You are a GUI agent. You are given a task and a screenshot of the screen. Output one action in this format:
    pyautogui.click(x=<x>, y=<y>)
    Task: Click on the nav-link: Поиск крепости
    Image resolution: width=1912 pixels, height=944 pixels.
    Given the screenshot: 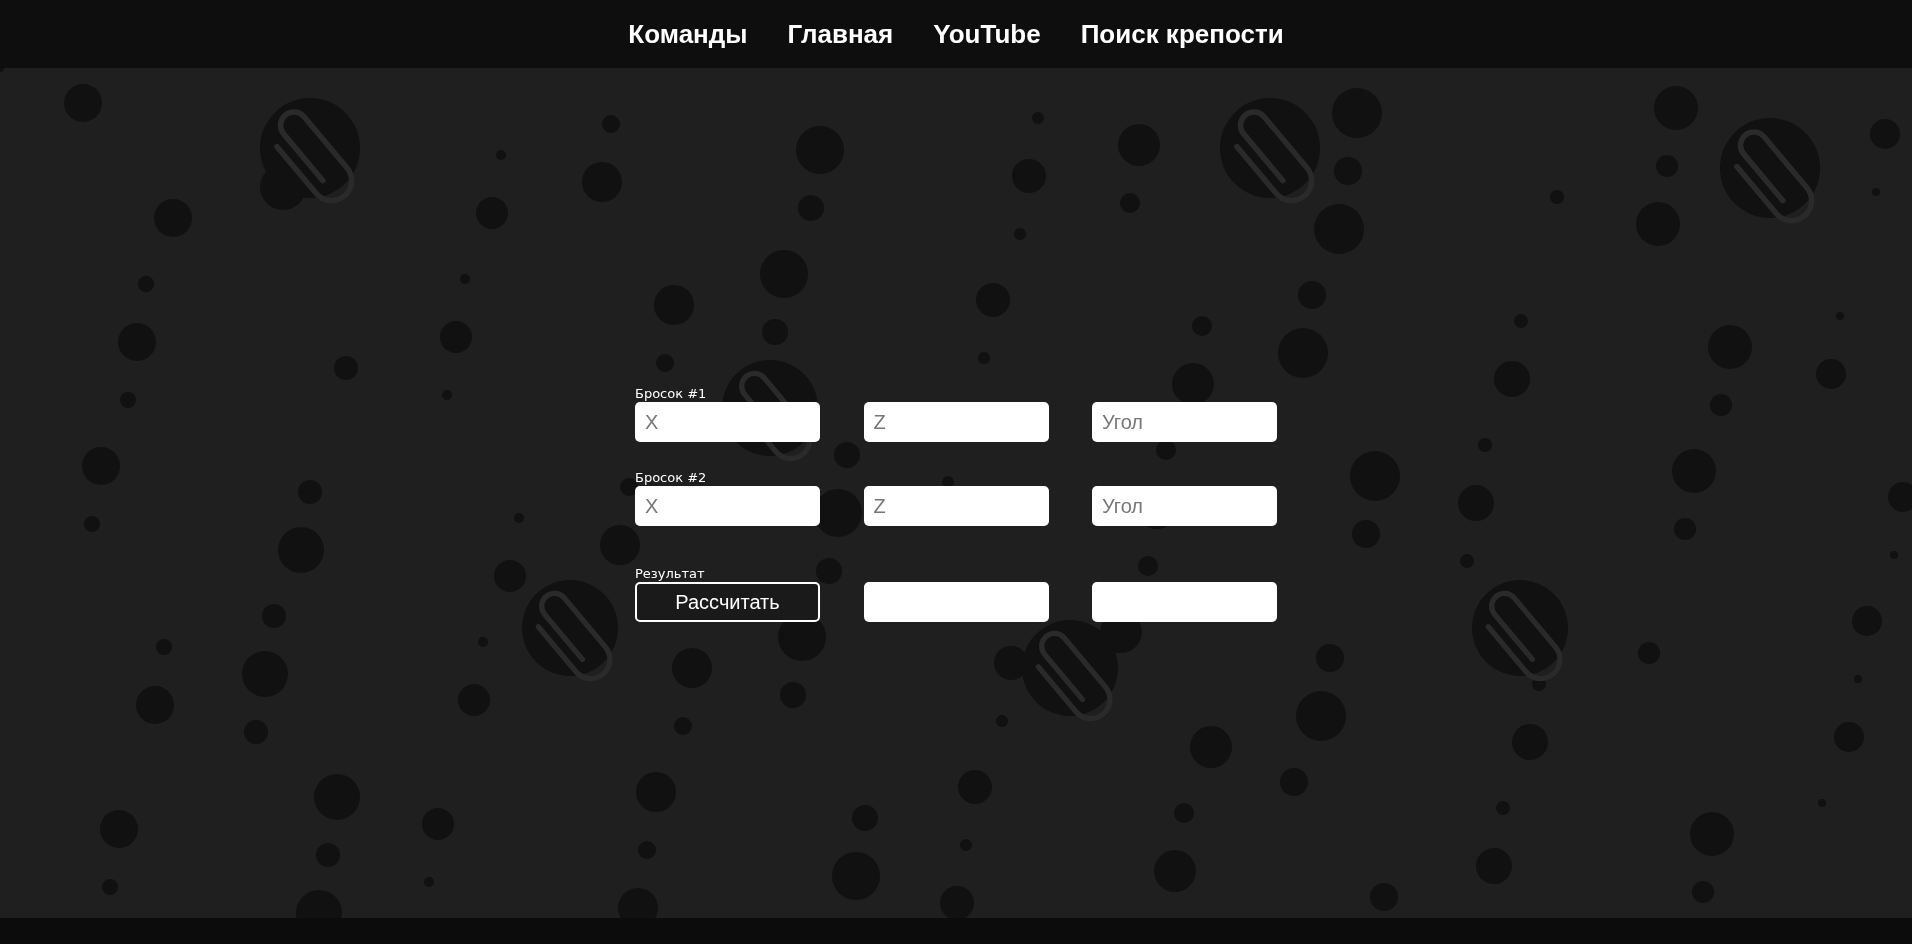 What is the action you would take?
    pyautogui.click(x=1182, y=34)
    